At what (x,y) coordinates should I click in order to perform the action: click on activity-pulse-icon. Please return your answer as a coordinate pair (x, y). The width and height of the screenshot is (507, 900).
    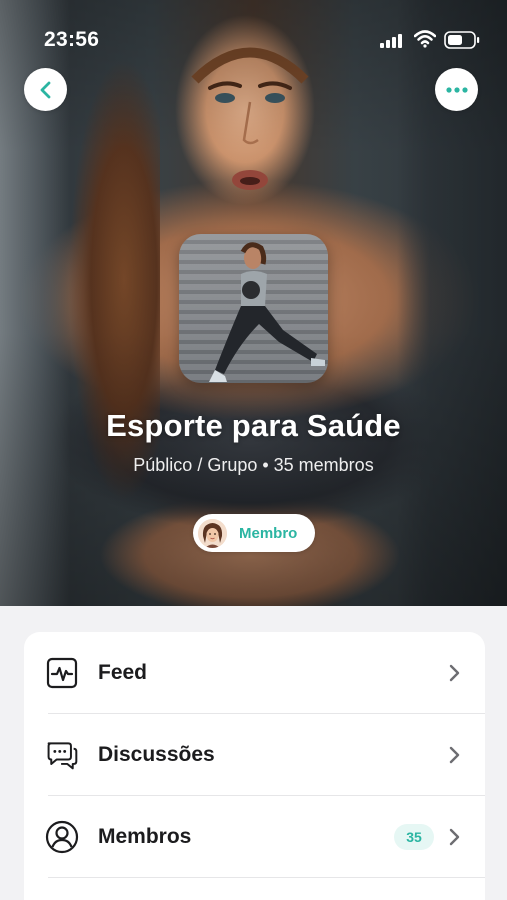
    Looking at the image, I should click on (62, 673).